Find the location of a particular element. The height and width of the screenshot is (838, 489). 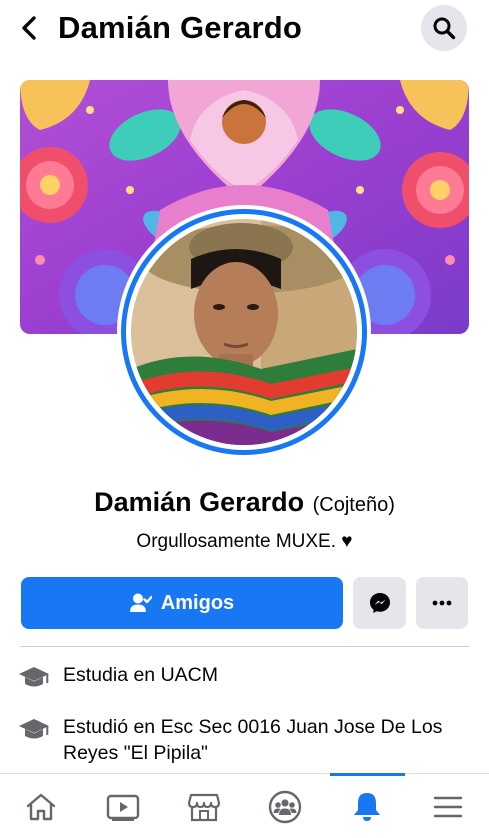

groups-icon is located at coordinates (285, 806).